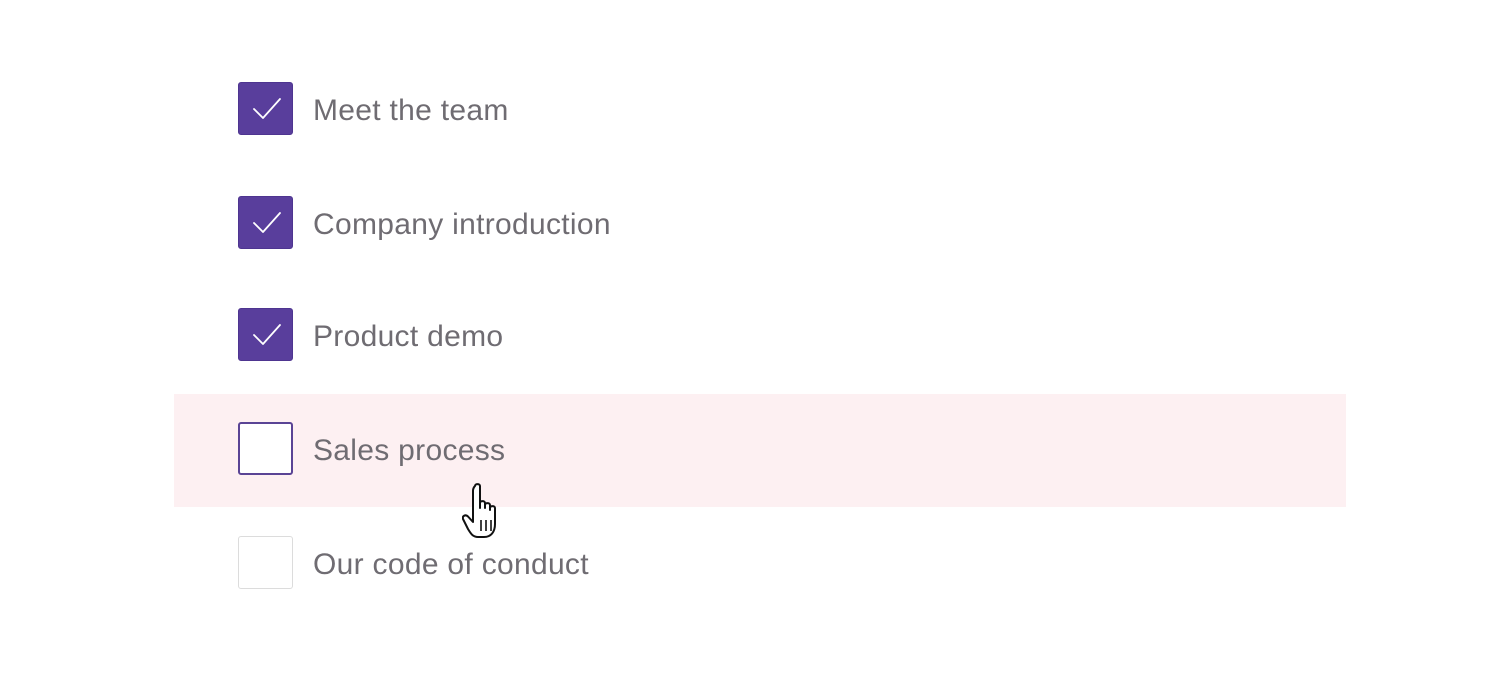  I want to click on checklist-item-label: Company introduction, so click(462, 224).